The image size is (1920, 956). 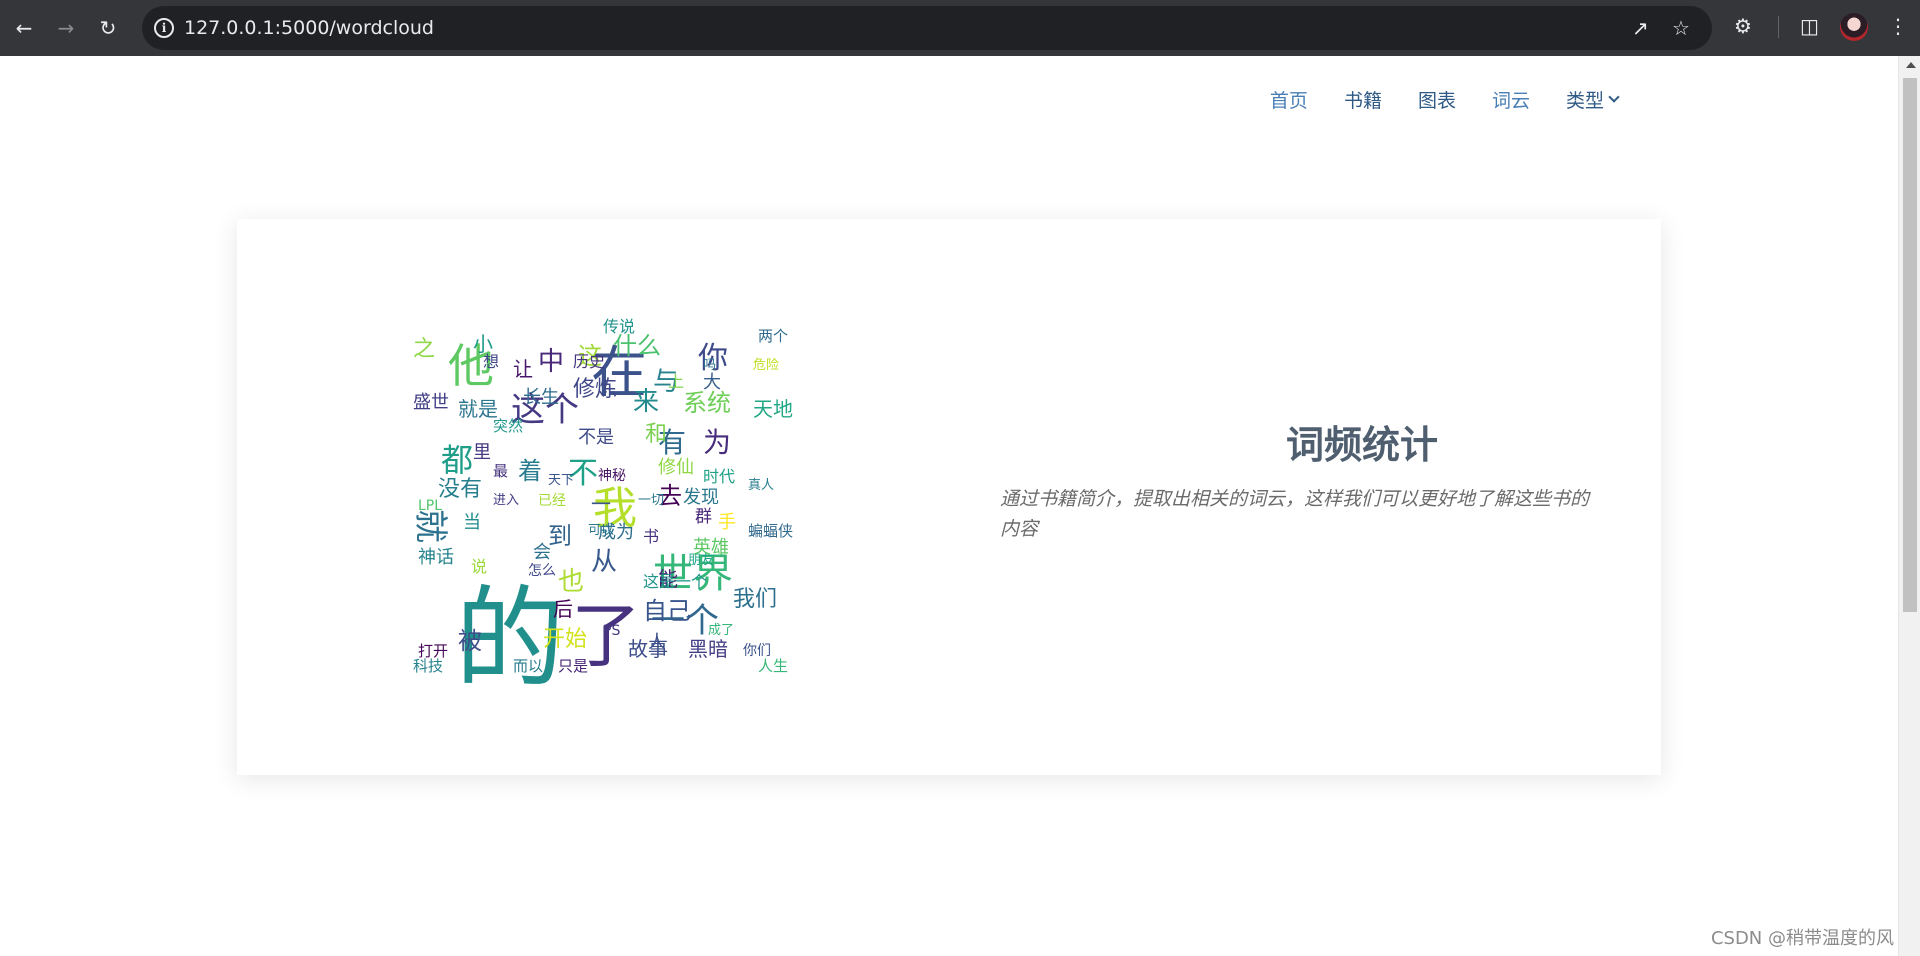 What do you see at coordinates (703, 517) in the screenshot?
I see `word-cloud-word: 群` at bounding box center [703, 517].